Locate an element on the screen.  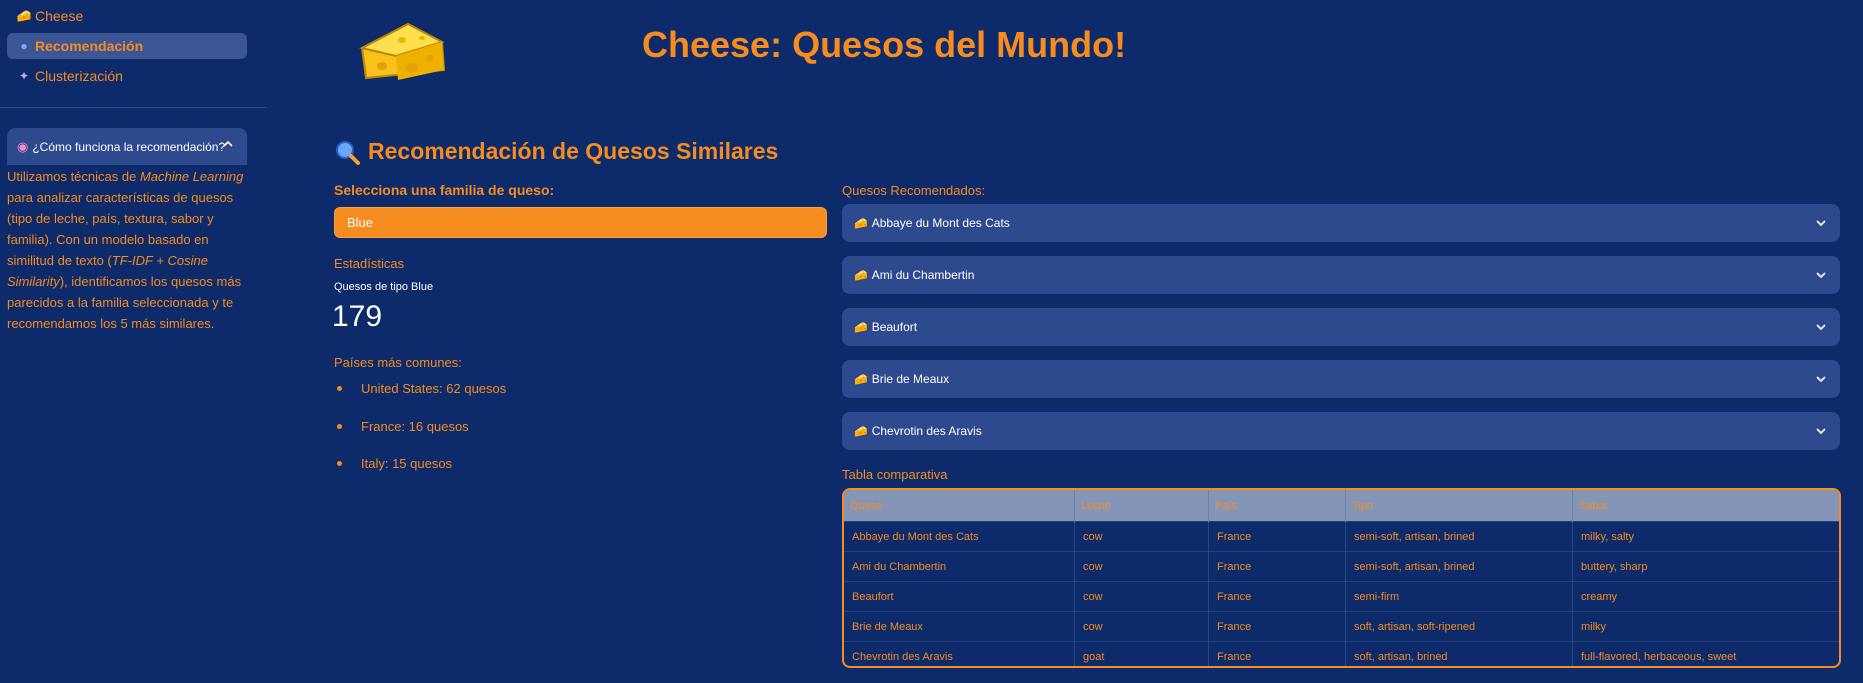
stats-title: Estadísticas is located at coordinates (369, 263).